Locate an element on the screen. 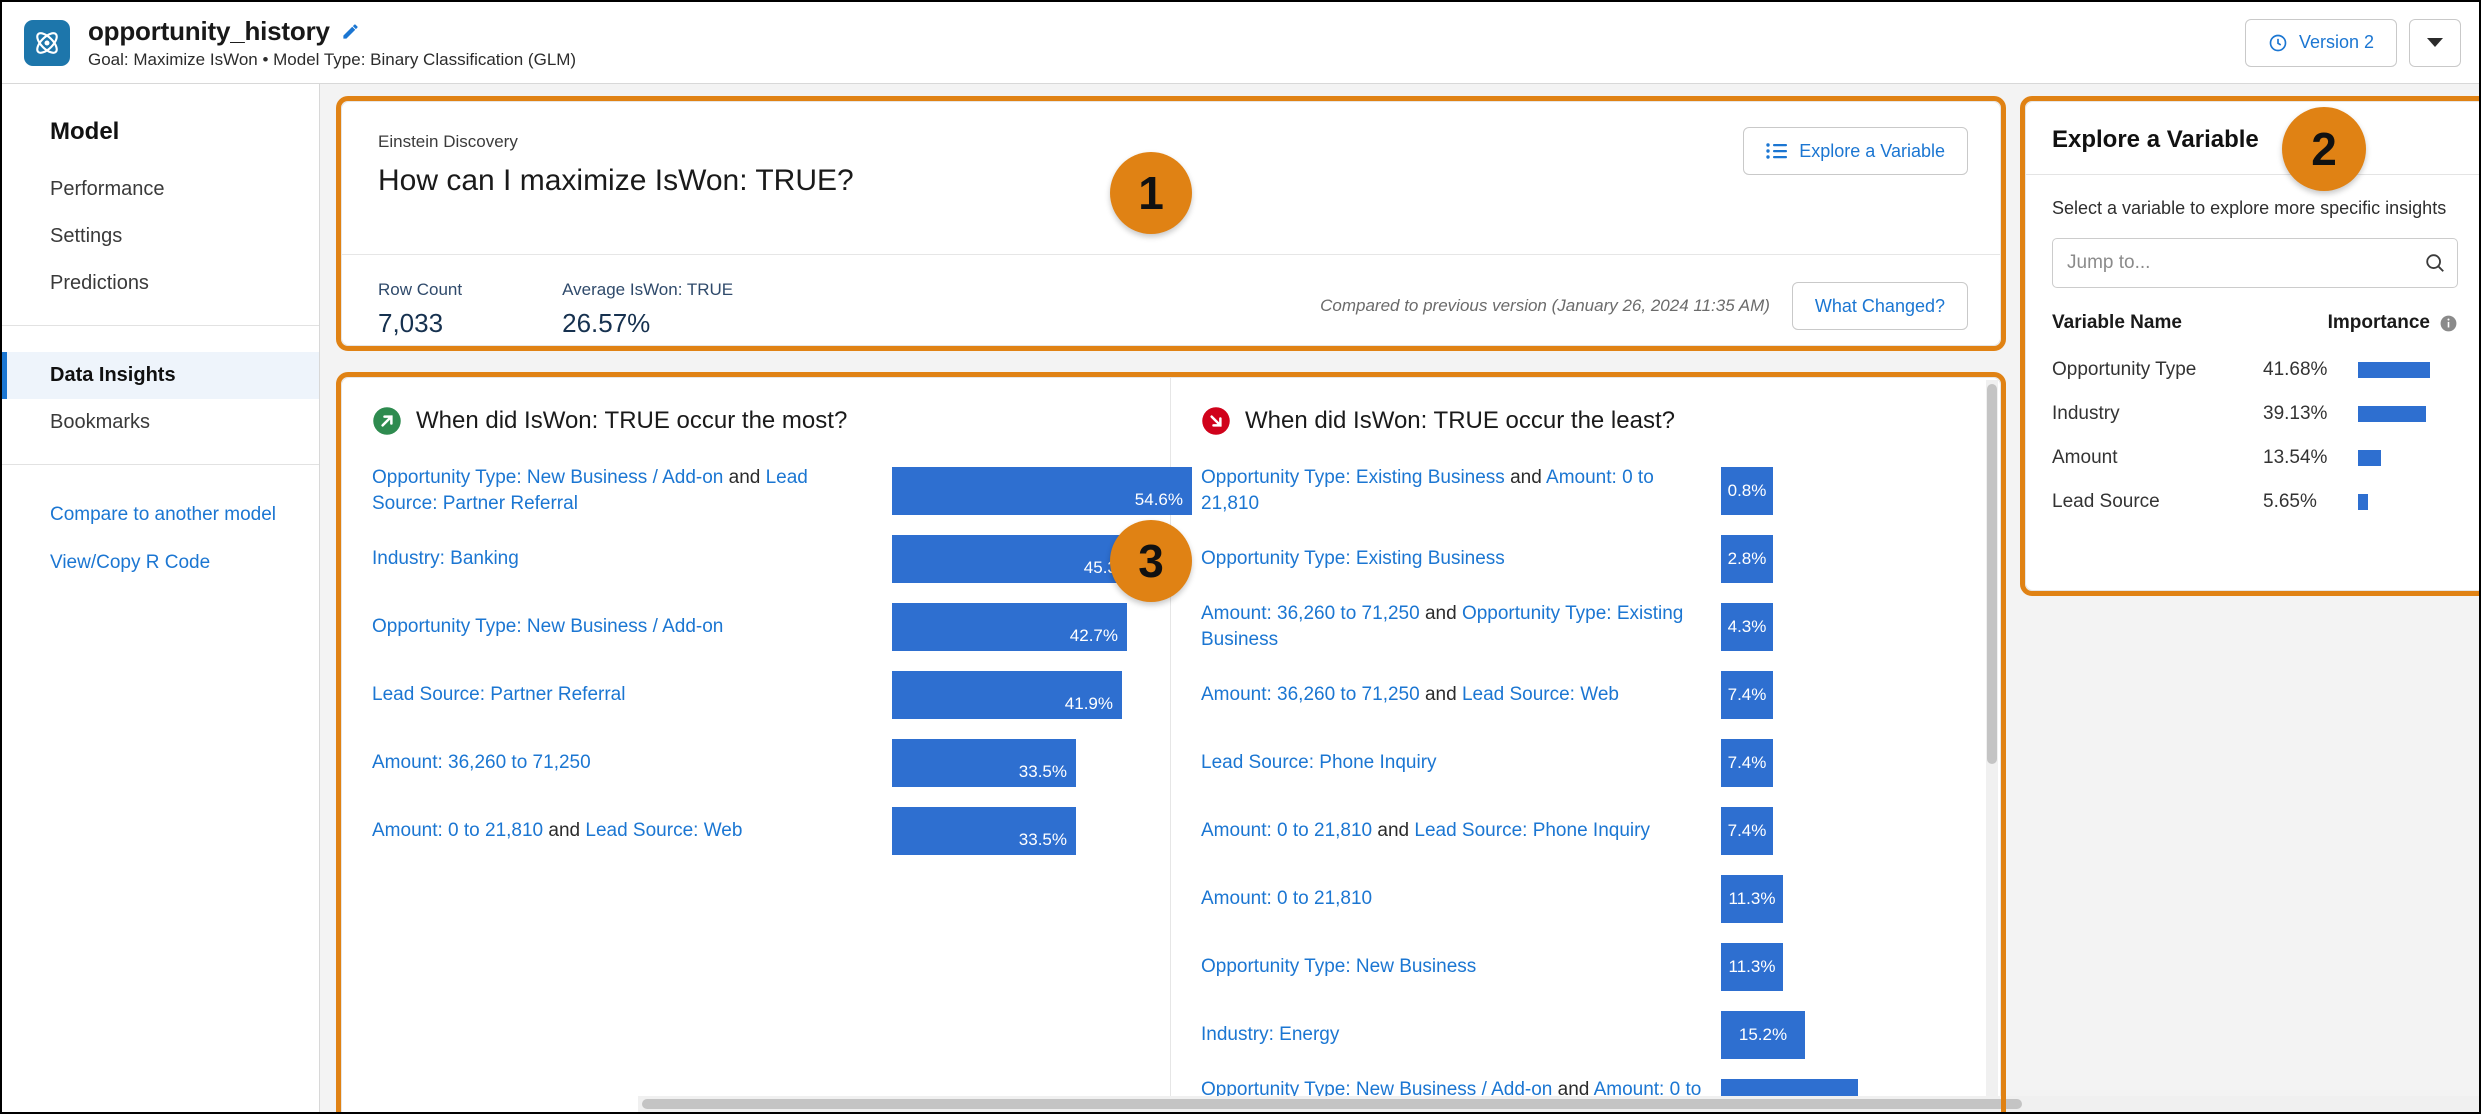 The height and width of the screenshot is (1114, 2481). sidebar-group-insights: Data Insights Bookmarks is located at coordinates (160, 395).